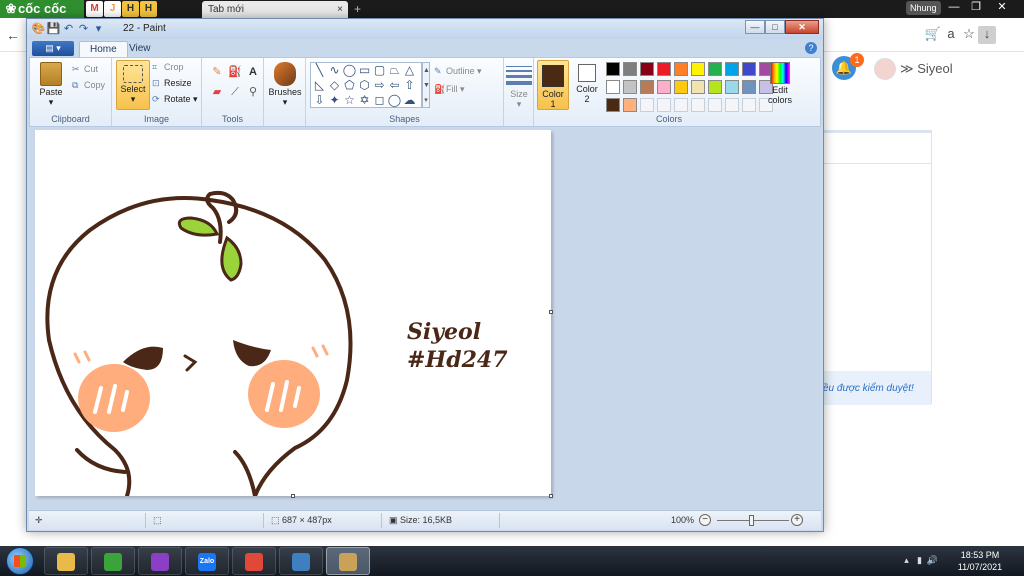  What do you see at coordinates (394, 70) in the screenshot?
I see `polygon-shape-icon: ⏢` at bounding box center [394, 70].